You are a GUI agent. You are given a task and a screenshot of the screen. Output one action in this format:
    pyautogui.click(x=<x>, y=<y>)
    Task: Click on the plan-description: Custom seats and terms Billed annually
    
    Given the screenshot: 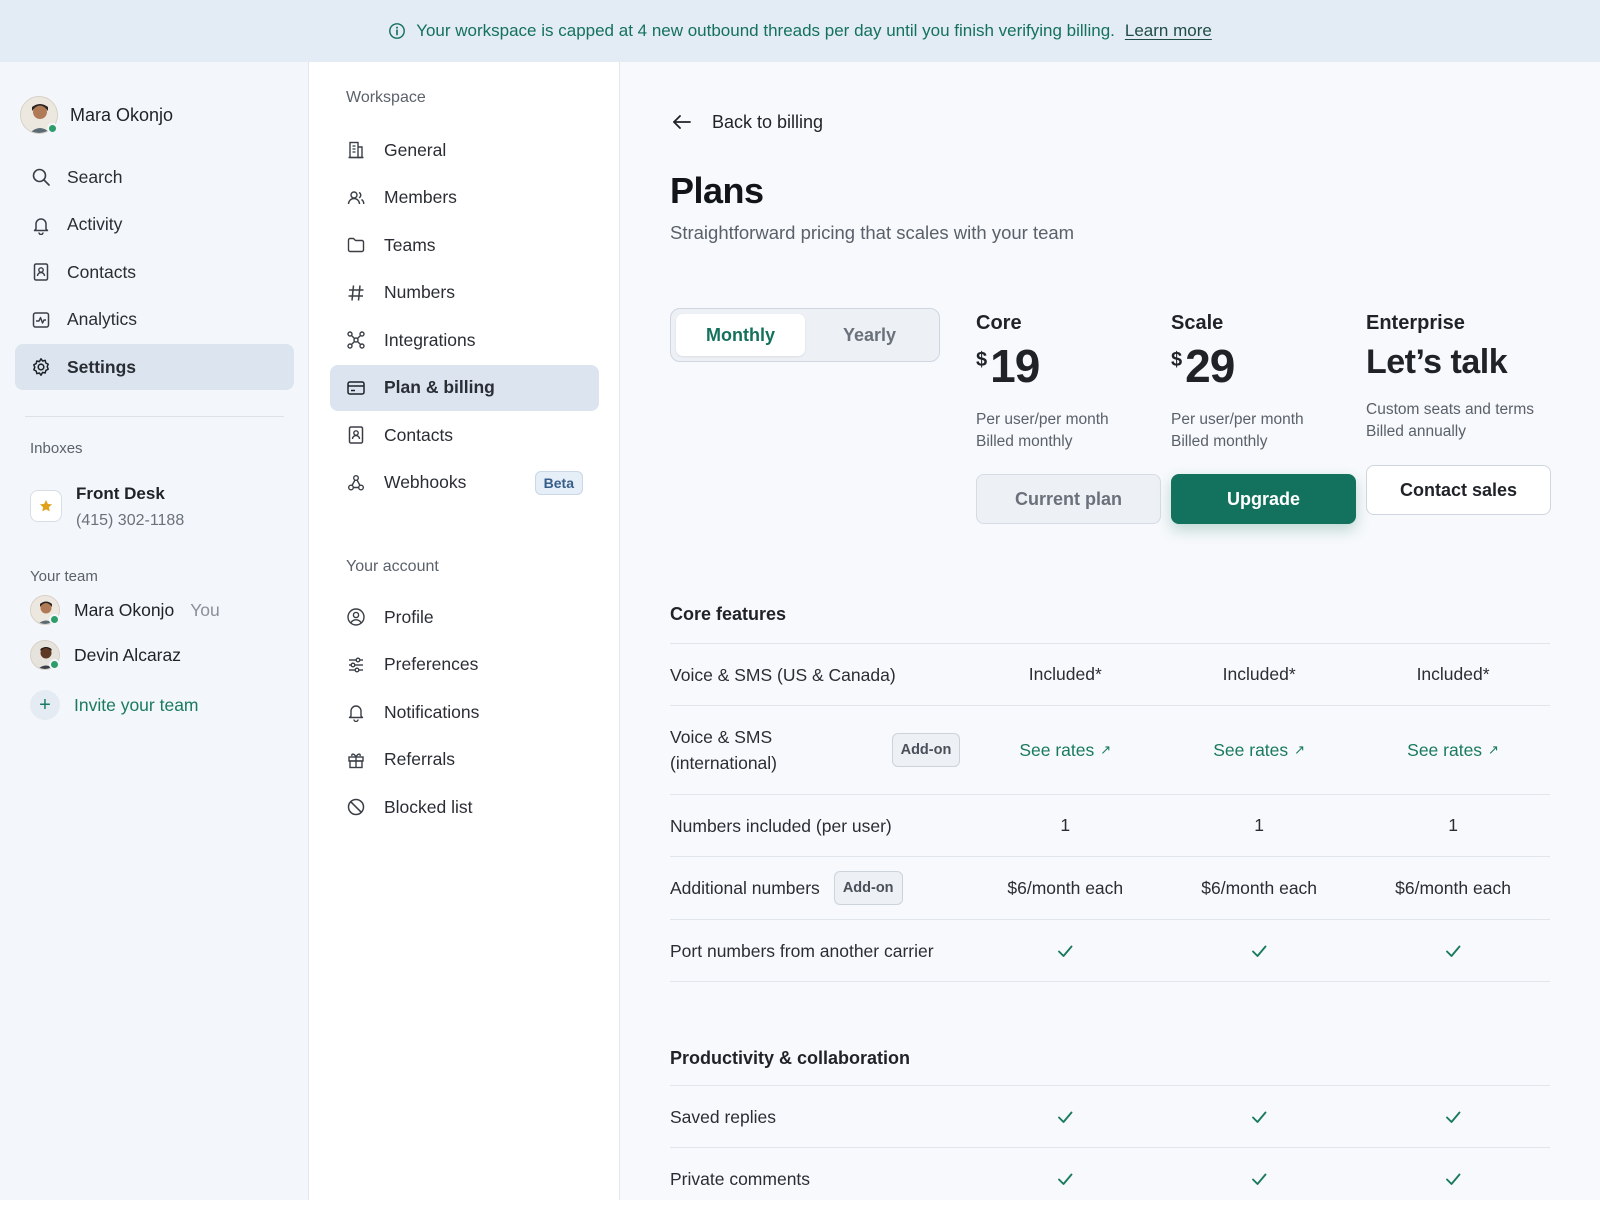 What is the action you would take?
    pyautogui.click(x=1458, y=421)
    